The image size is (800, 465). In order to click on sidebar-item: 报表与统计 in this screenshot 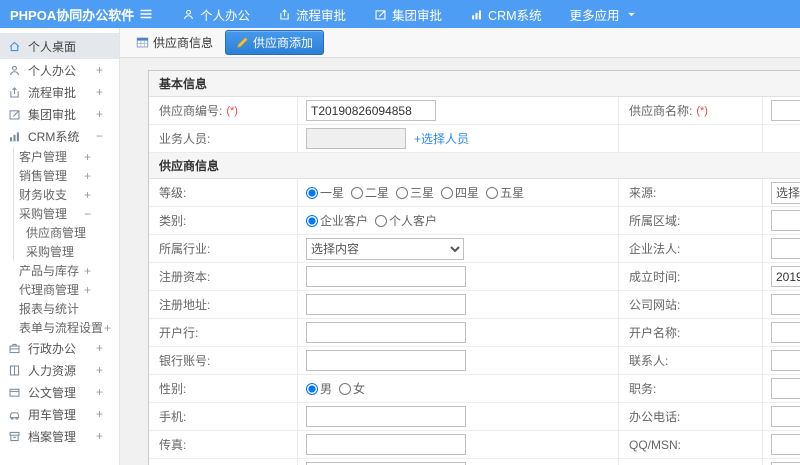, I will do `click(59, 308)`.